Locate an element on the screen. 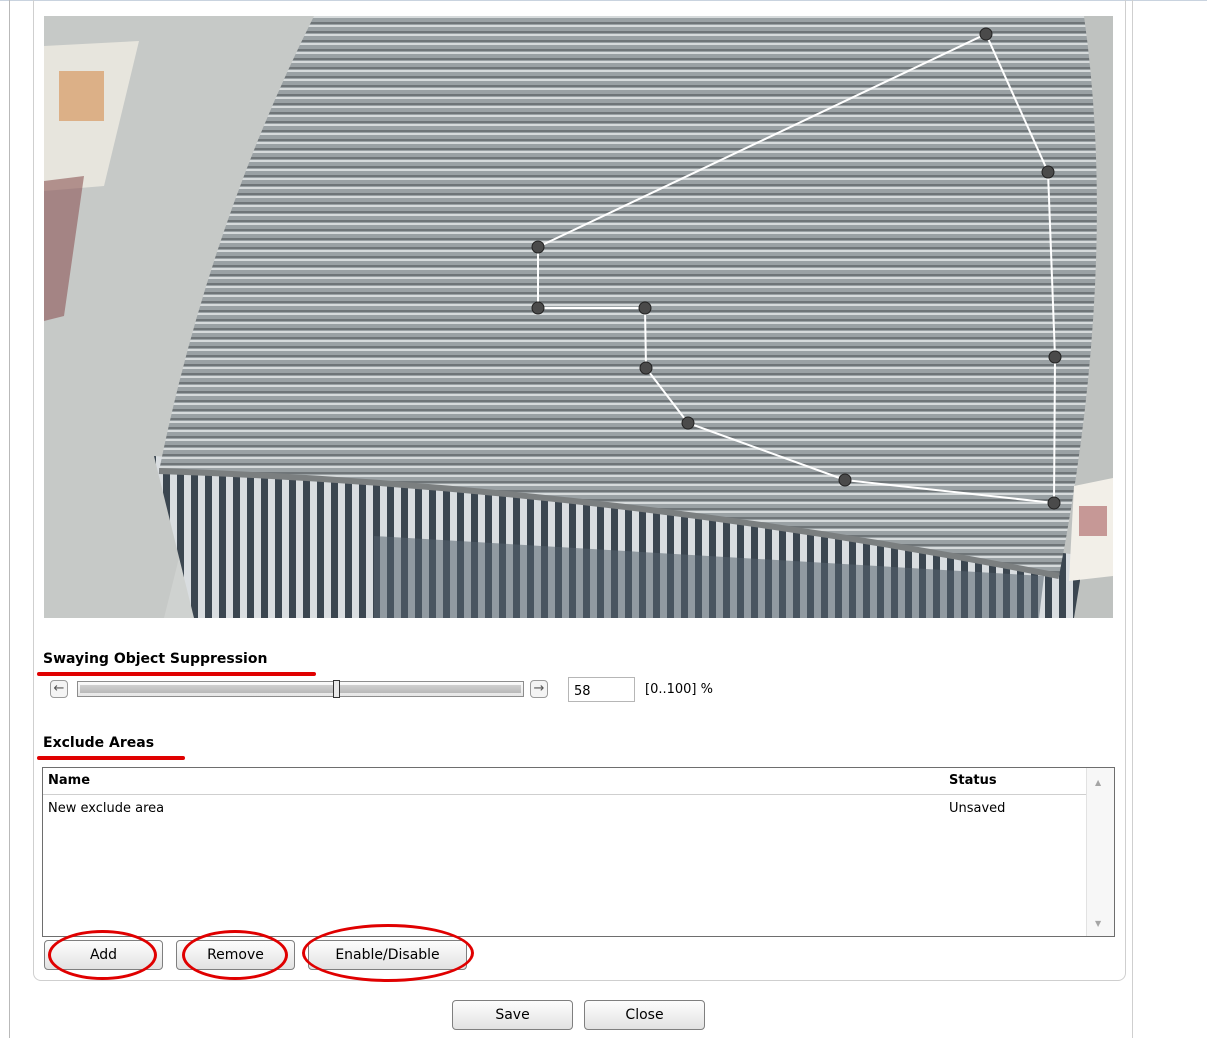 The height and width of the screenshot is (1038, 1207). sway-value-input is located at coordinates (601, 689).